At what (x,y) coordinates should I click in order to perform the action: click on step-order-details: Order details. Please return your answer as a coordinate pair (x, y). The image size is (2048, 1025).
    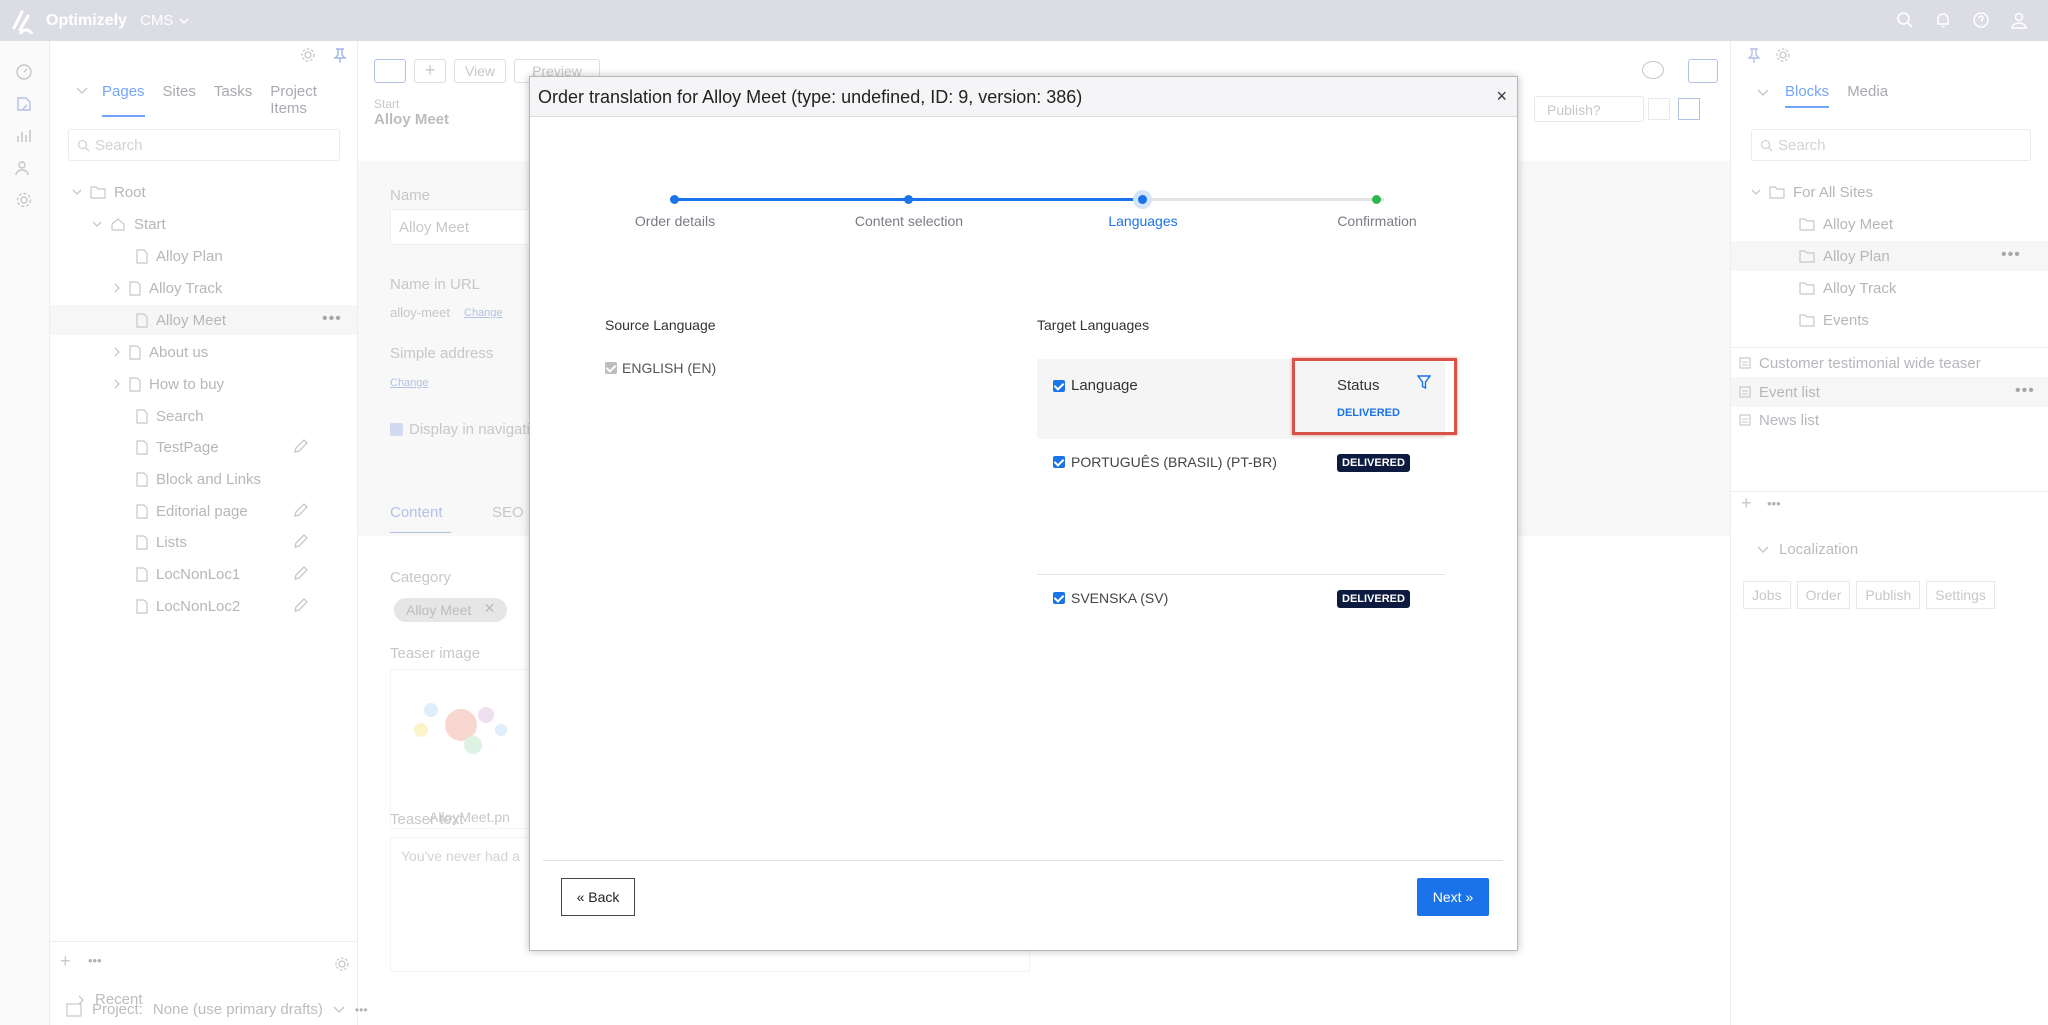
    Looking at the image, I should click on (675, 221).